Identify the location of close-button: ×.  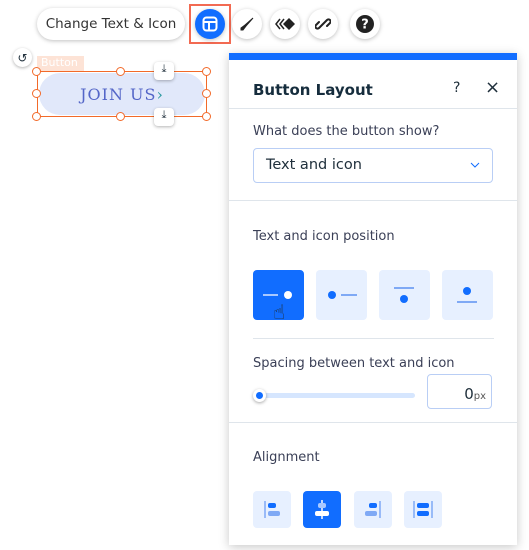
(492, 87).